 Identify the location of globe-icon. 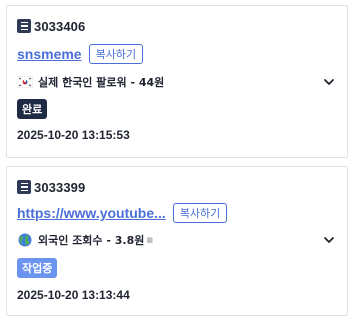
(25, 240).